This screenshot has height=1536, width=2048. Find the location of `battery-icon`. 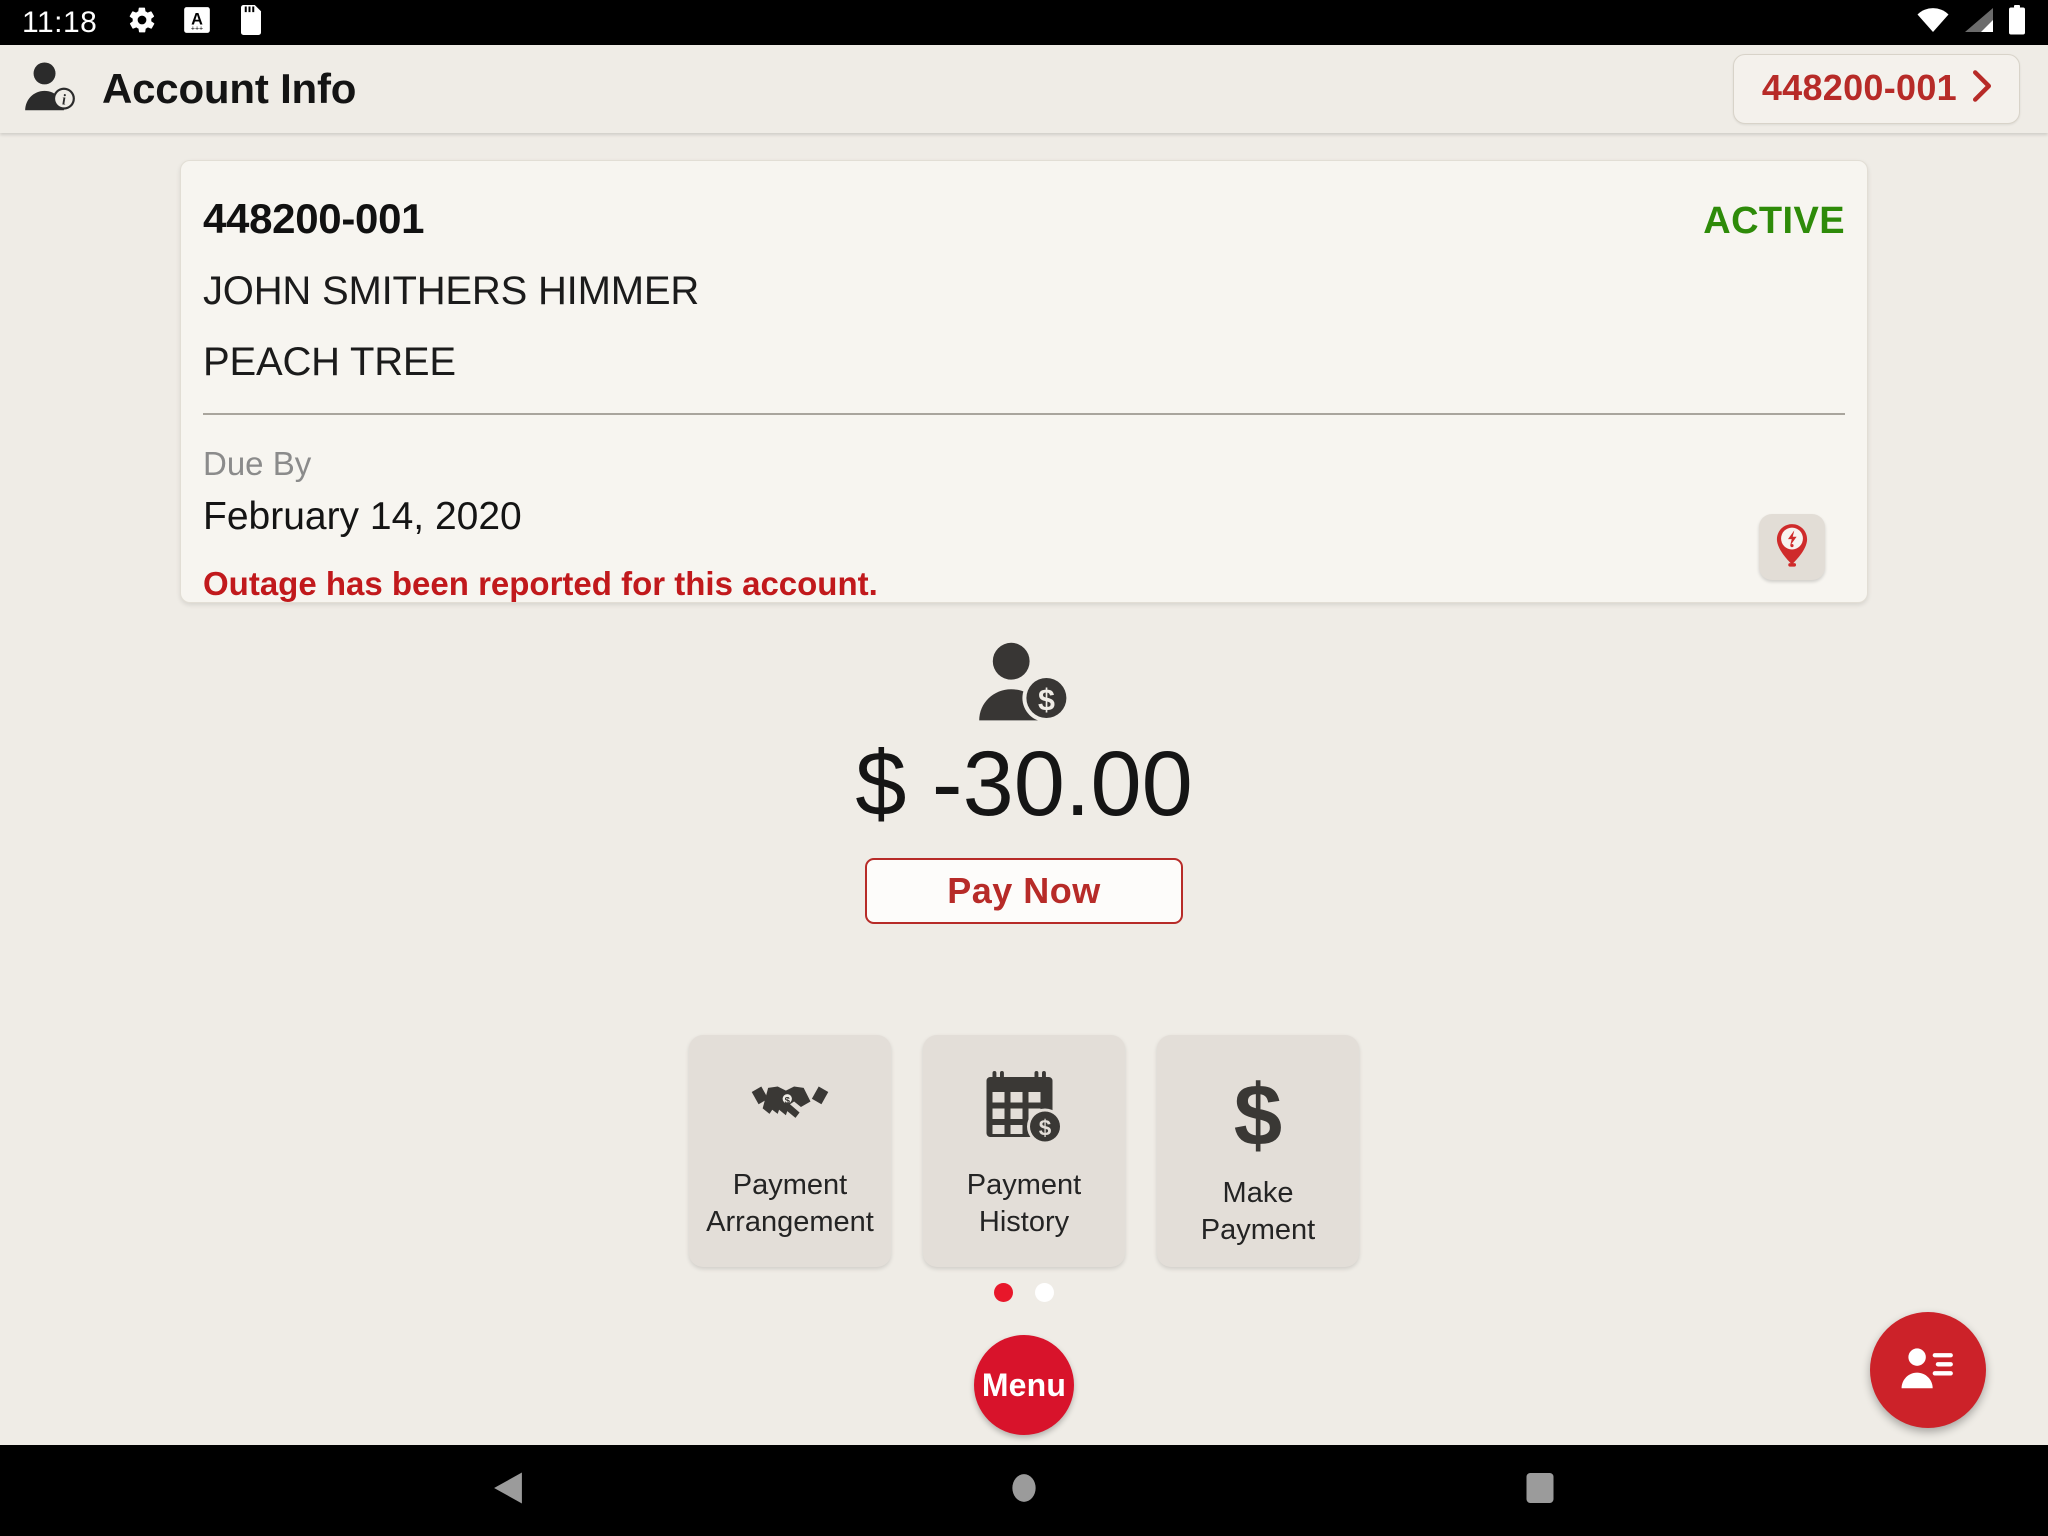

battery-icon is located at coordinates (2017, 22).